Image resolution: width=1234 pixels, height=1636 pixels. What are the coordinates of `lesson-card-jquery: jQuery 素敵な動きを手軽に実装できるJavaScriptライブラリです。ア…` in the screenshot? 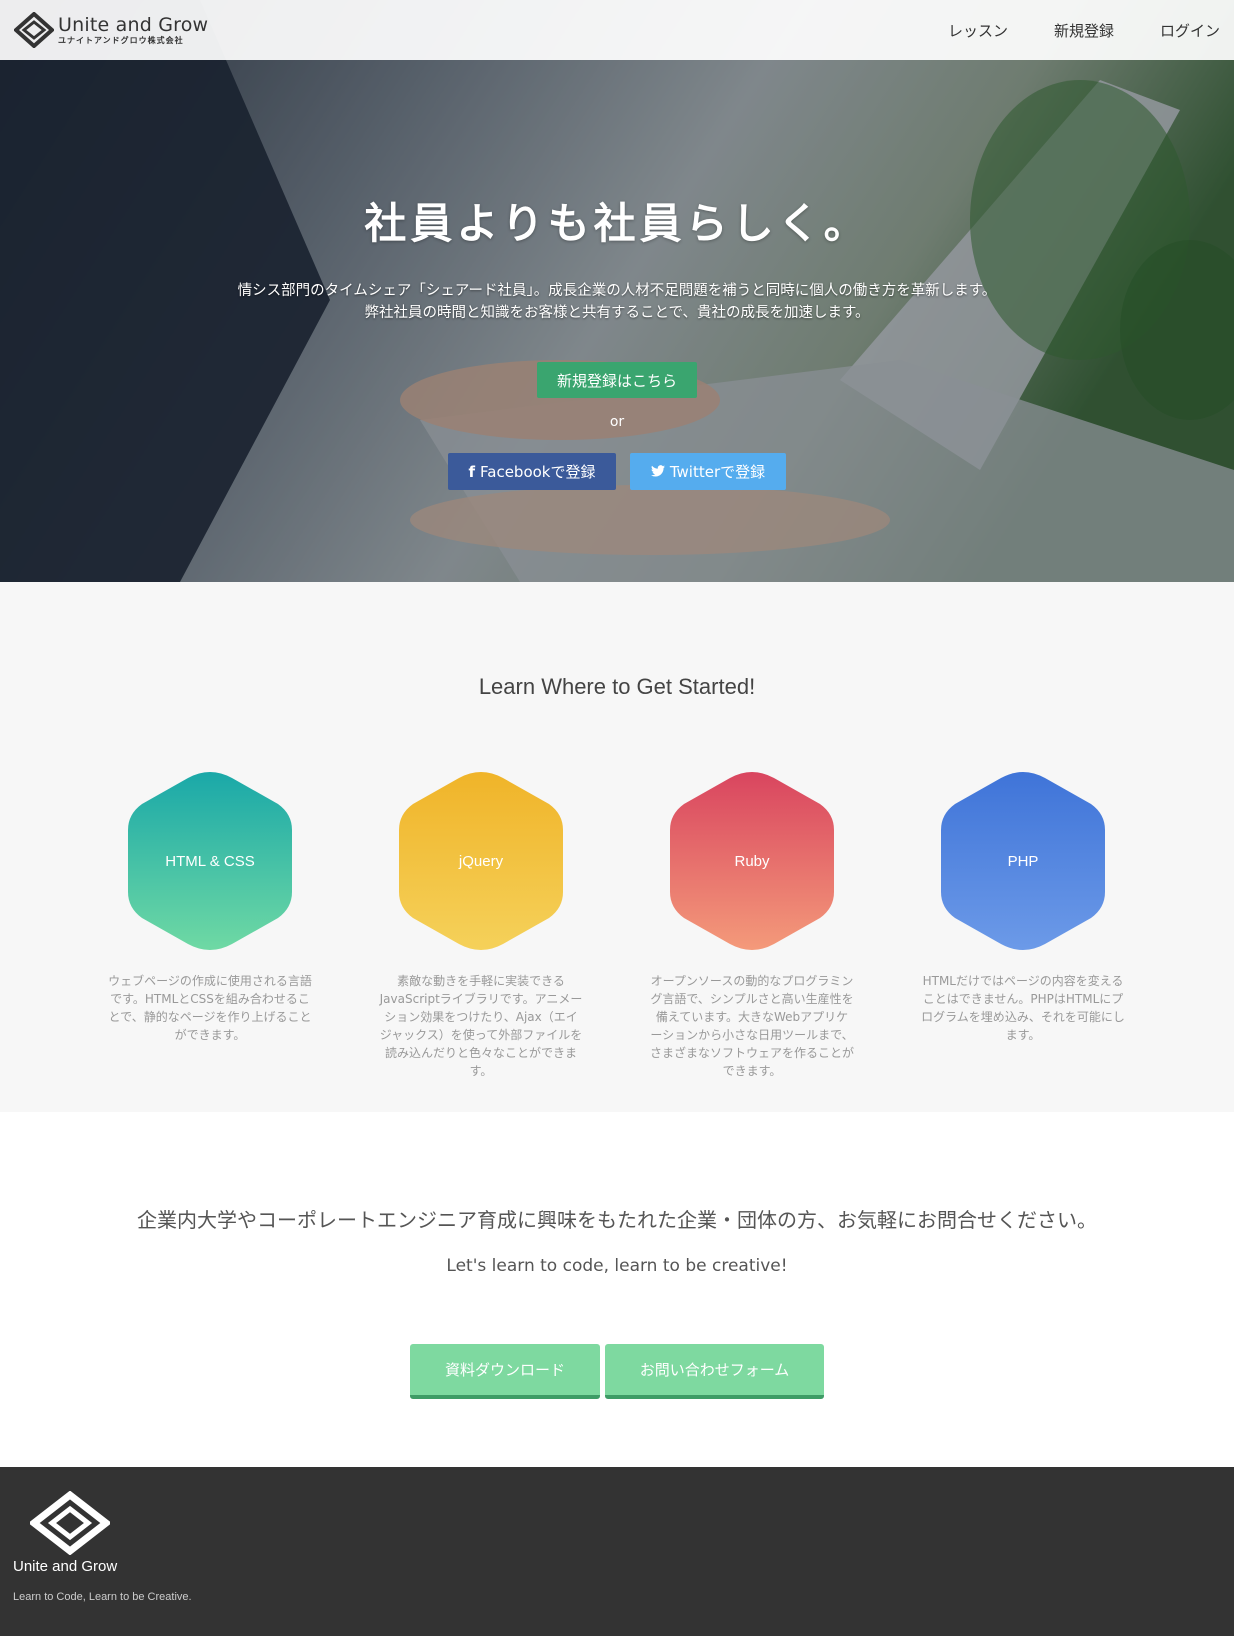 It's located at (481, 926).